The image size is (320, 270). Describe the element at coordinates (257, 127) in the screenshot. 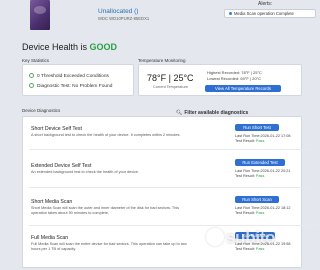

I see `run-short-test-button: Run Short Test` at that location.